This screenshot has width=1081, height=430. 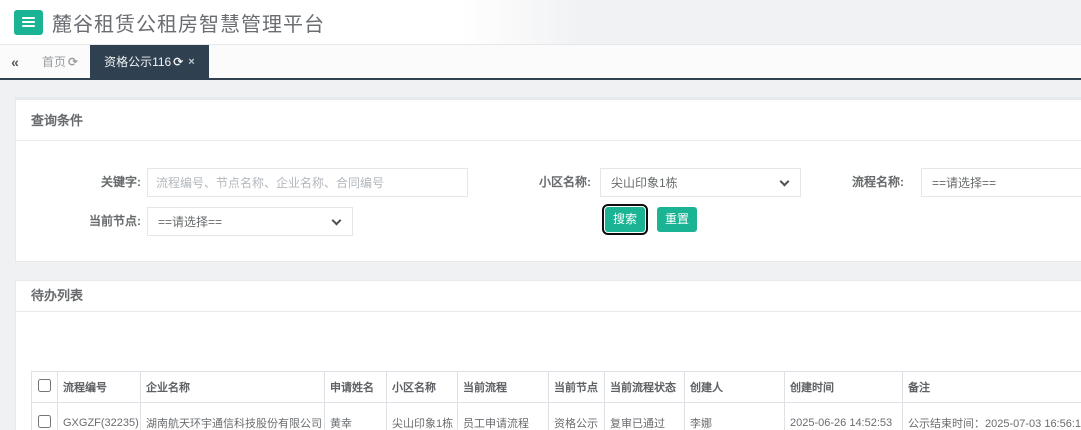 What do you see at coordinates (700, 182) in the screenshot?
I see `community-select: 尖山印象1栋` at bounding box center [700, 182].